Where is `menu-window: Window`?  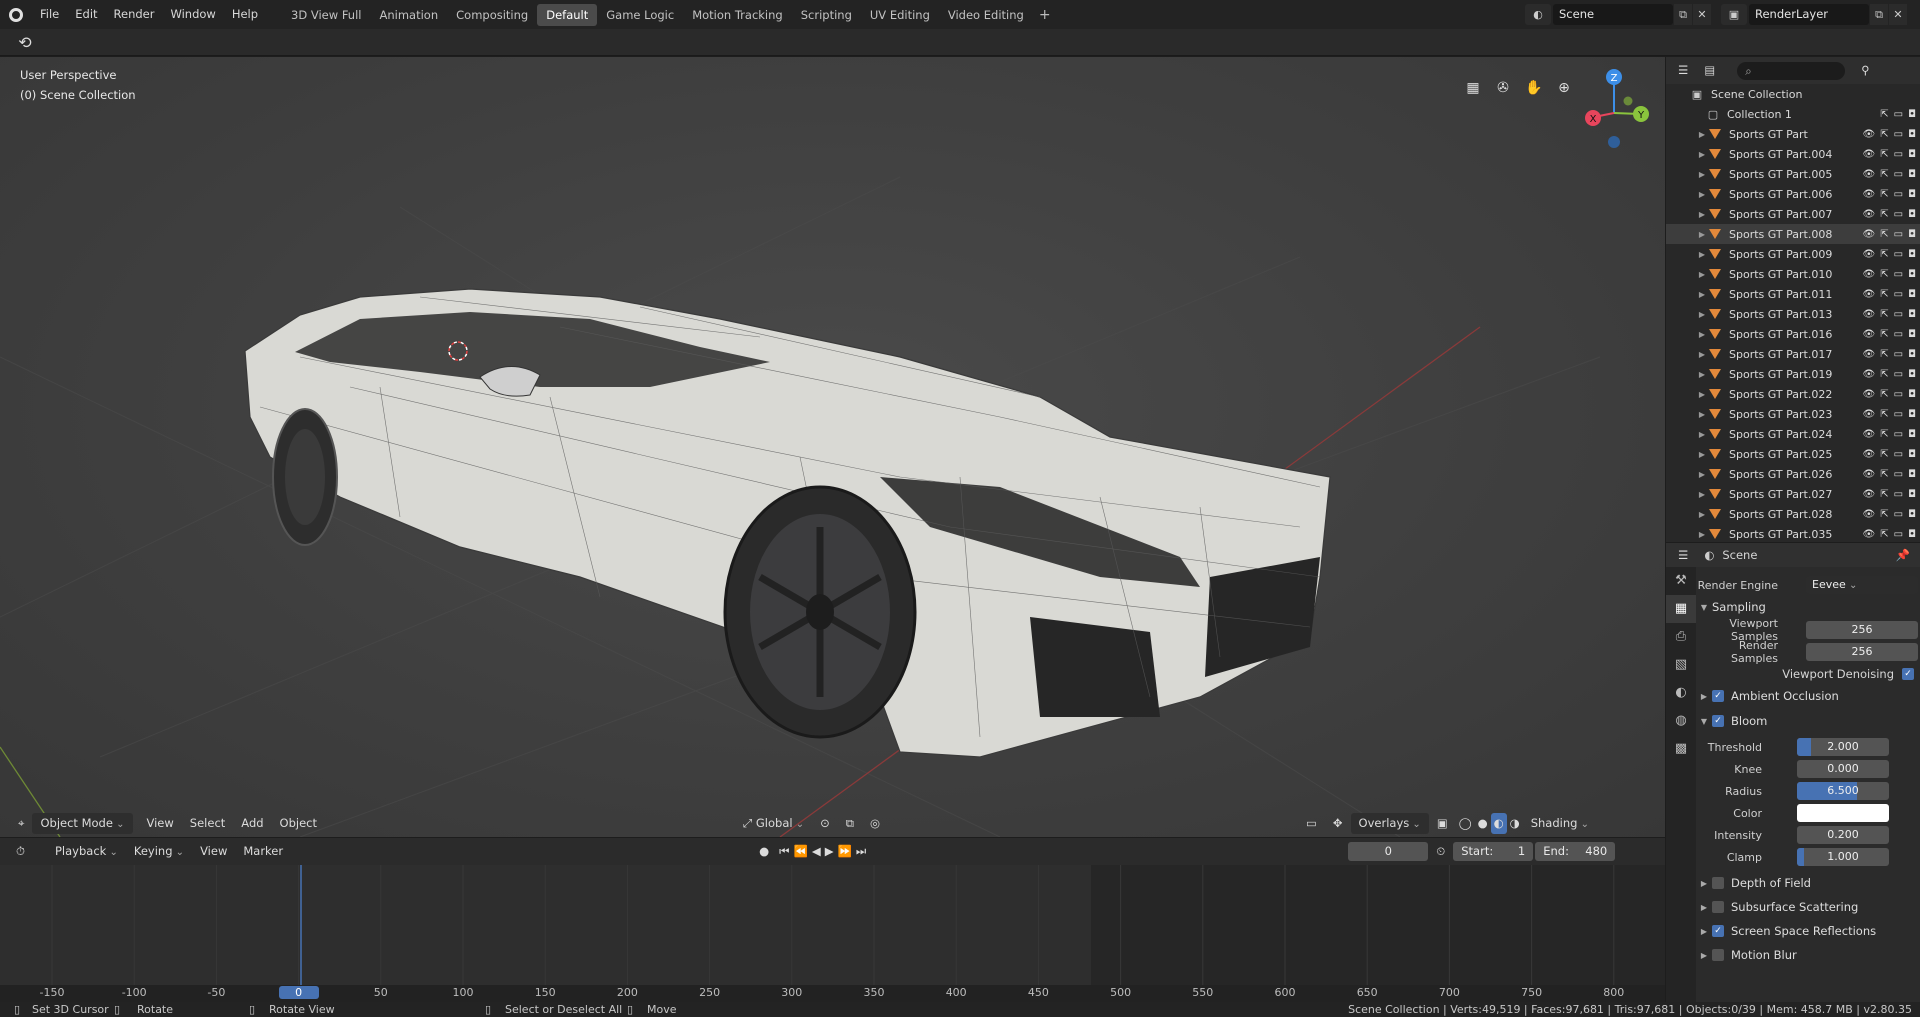 menu-window: Window is located at coordinates (192, 14).